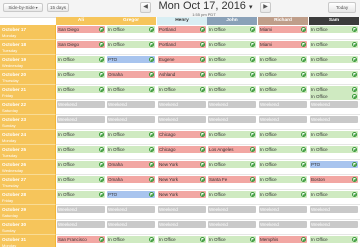 This screenshot has width=360, height=247. Describe the element at coordinates (342, 7) in the screenshot. I see `today-button: Today` at that location.